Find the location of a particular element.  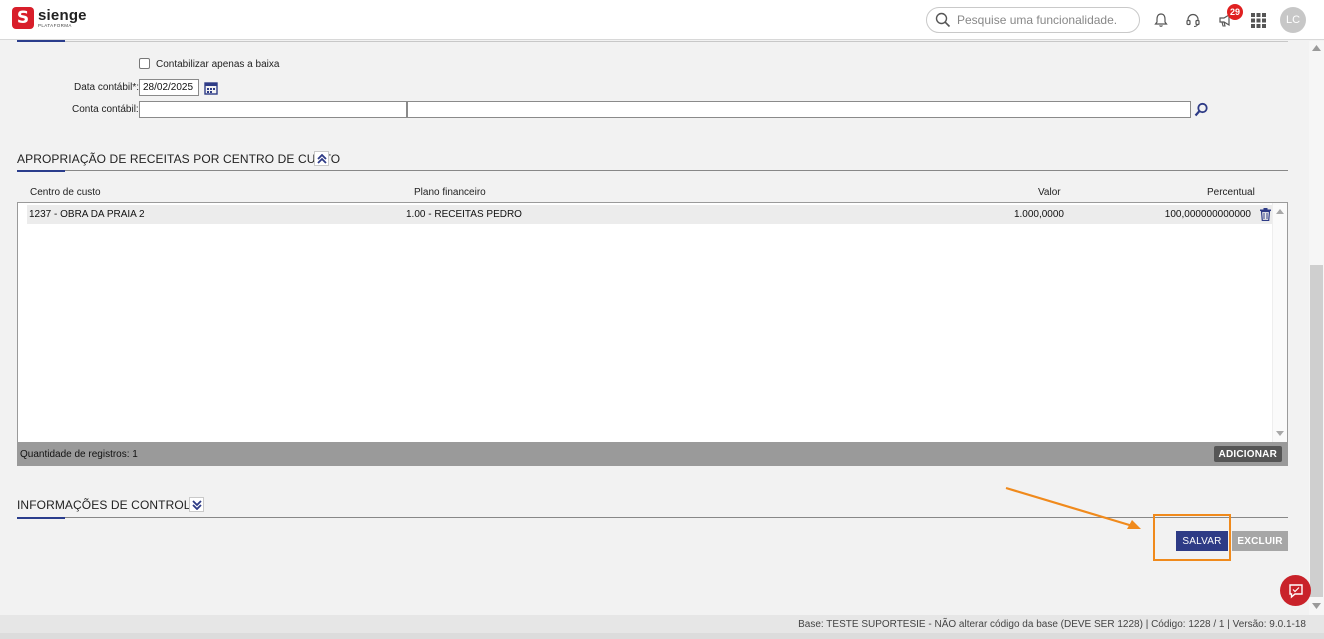

cell-plano-financeiro: 1.00 - RECEITAS PEDRO is located at coordinates (464, 214).